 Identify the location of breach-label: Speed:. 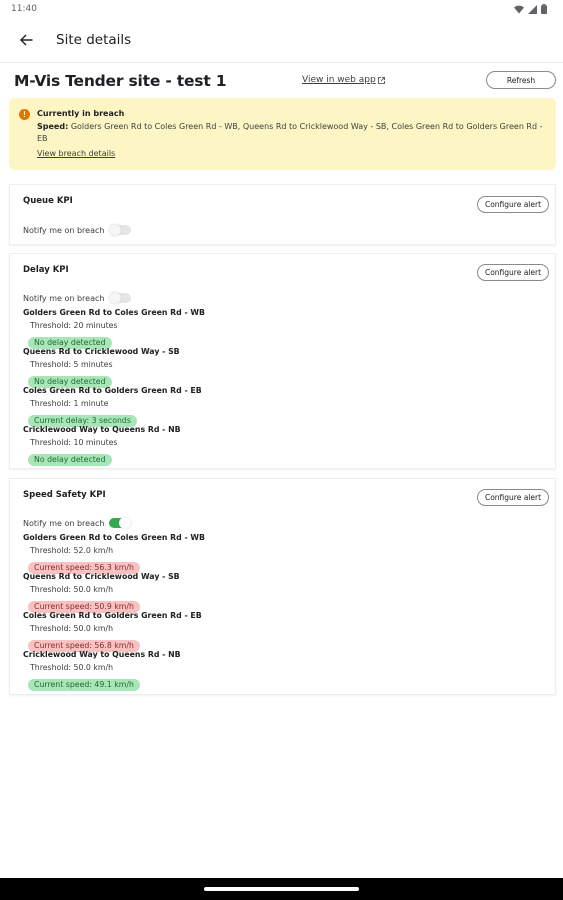
(53, 126).